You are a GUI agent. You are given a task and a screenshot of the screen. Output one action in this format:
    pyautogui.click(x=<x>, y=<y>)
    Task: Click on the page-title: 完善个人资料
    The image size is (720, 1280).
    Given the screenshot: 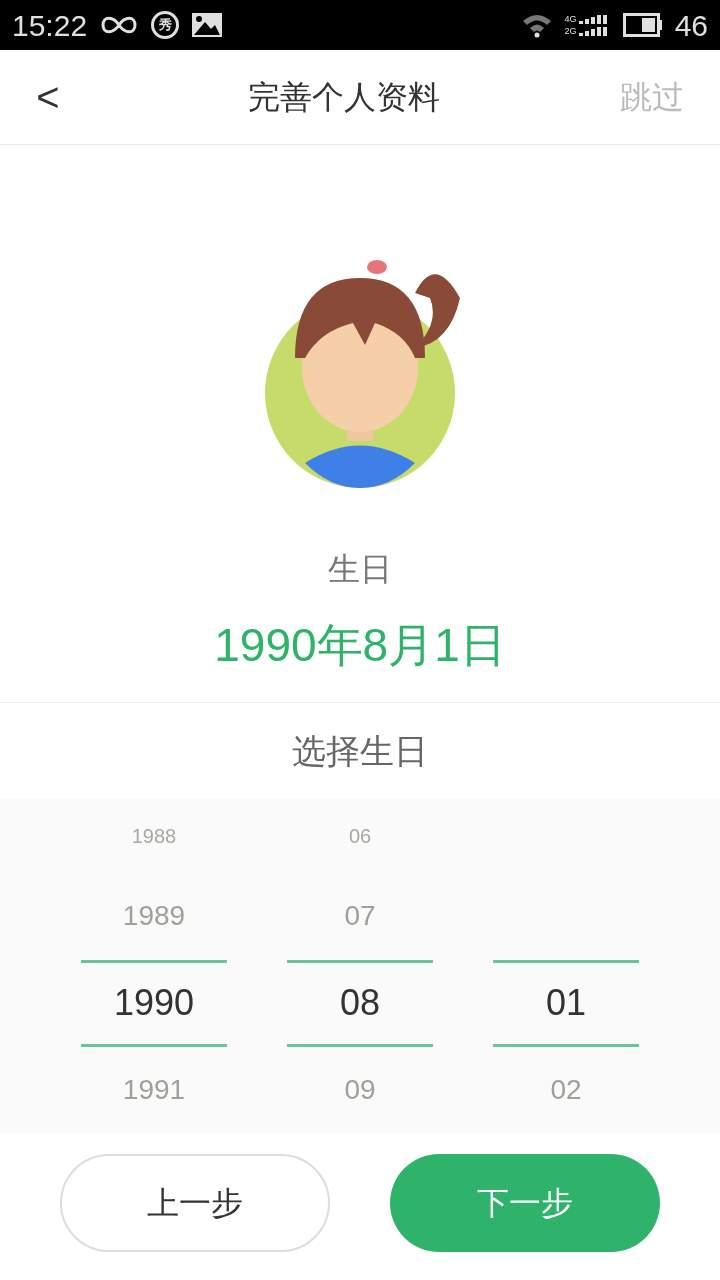 What is the action you would take?
    pyautogui.click(x=344, y=97)
    